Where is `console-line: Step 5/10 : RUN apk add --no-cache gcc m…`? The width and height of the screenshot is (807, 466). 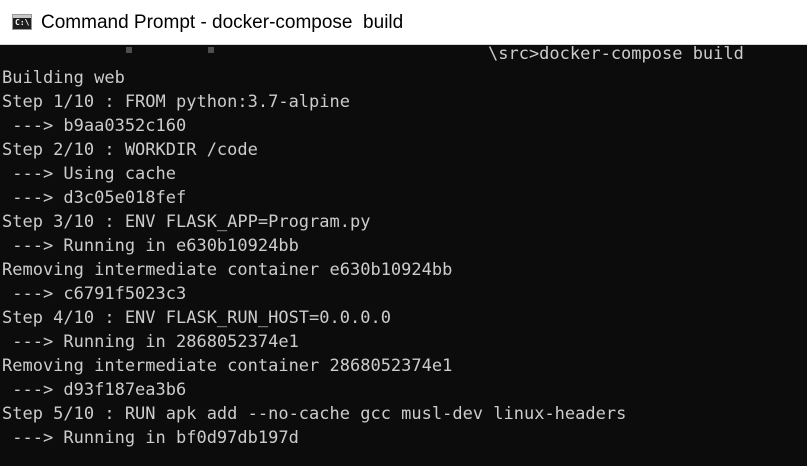
console-line: Step 5/10 : RUN apk add --no-cache gcc m… is located at coordinates (314, 414).